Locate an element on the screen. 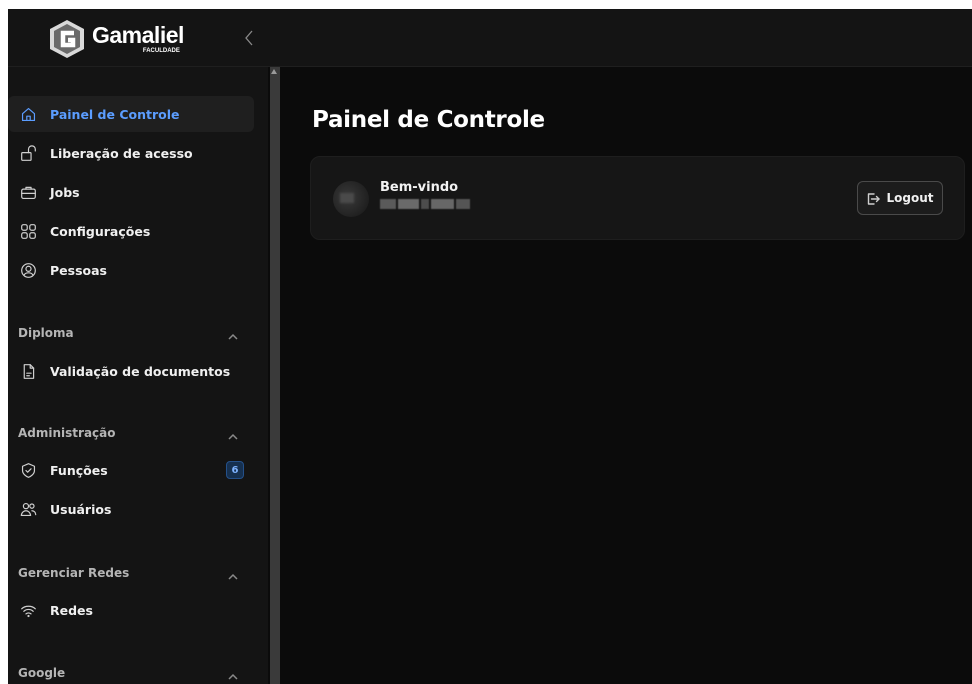 This screenshot has height=684, width=972. top-bar: Gamaliel FACULDADE is located at coordinates (490, 38).